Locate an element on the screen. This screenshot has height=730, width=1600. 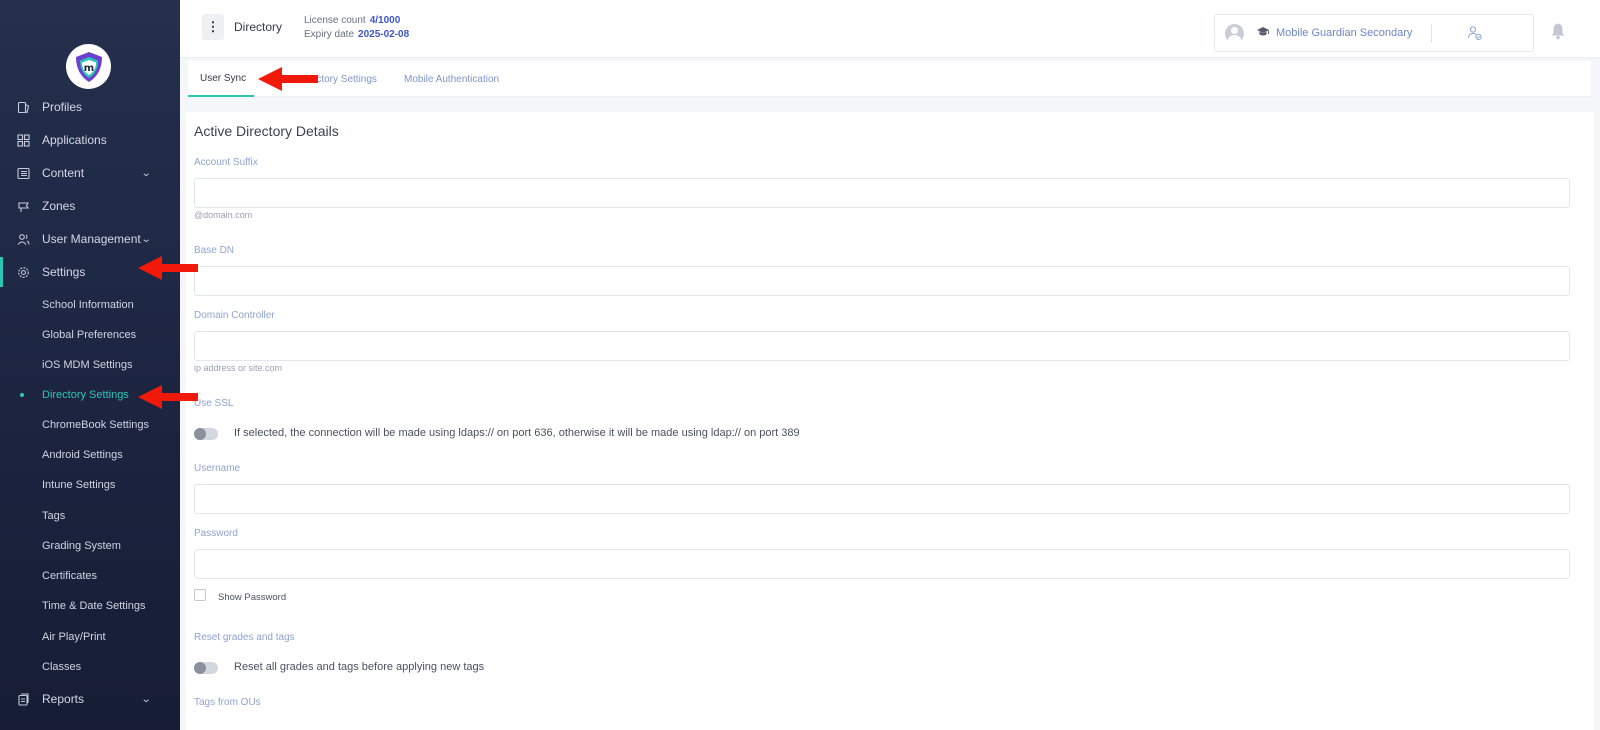
grid-icon is located at coordinates (23, 140).